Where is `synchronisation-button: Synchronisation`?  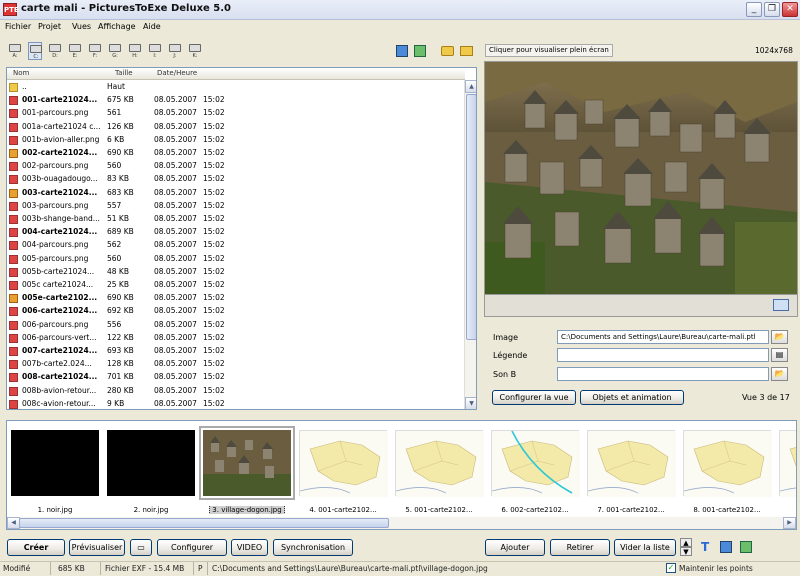
synchronisation-button: Synchronisation is located at coordinates (313, 547).